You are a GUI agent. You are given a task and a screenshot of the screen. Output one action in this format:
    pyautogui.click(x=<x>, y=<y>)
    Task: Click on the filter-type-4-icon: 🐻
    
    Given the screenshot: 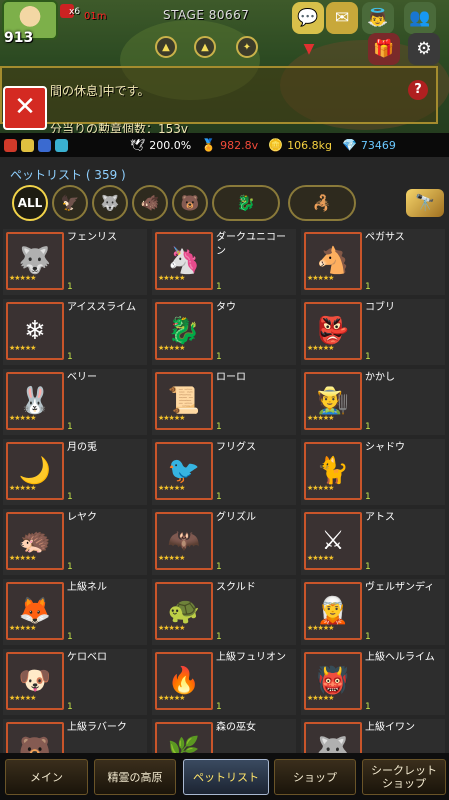 What is the action you would take?
    pyautogui.click(x=190, y=203)
    